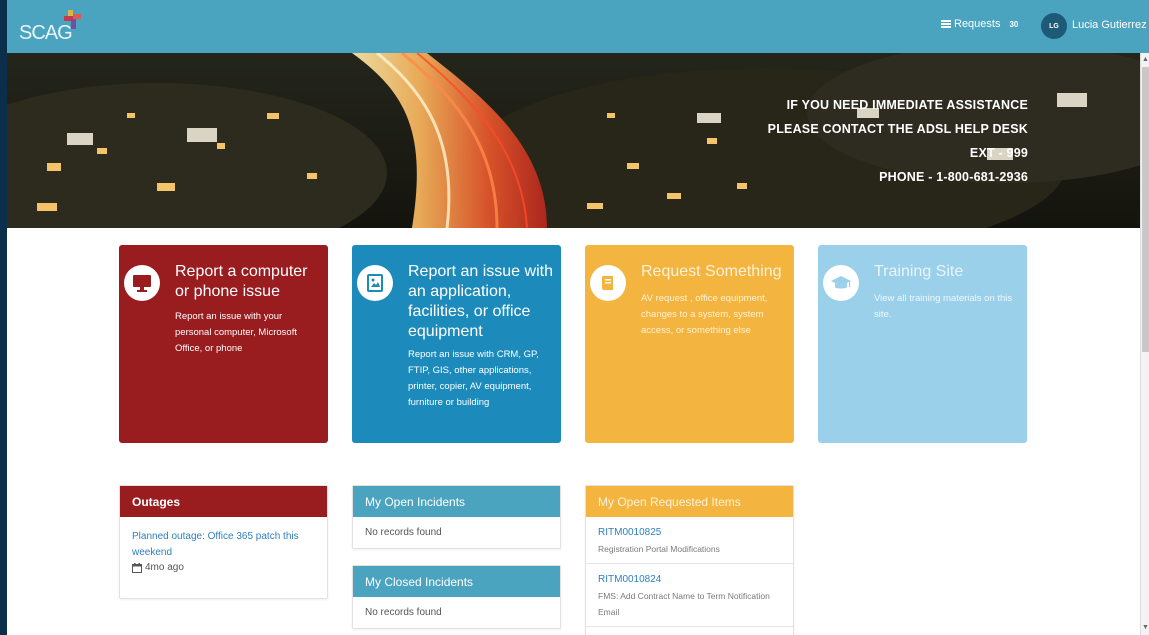 The width and height of the screenshot is (1149, 635). Describe the element at coordinates (1054, 26) in the screenshot. I see `user-avatar: LG` at that location.